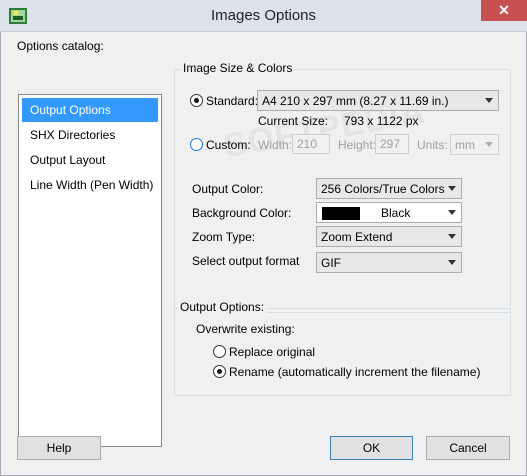 The width and height of the screenshot is (527, 476). Describe the element at coordinates (381, 121) in the screenshot. I see `current-size-value: 793 x 1122 px` at that location.